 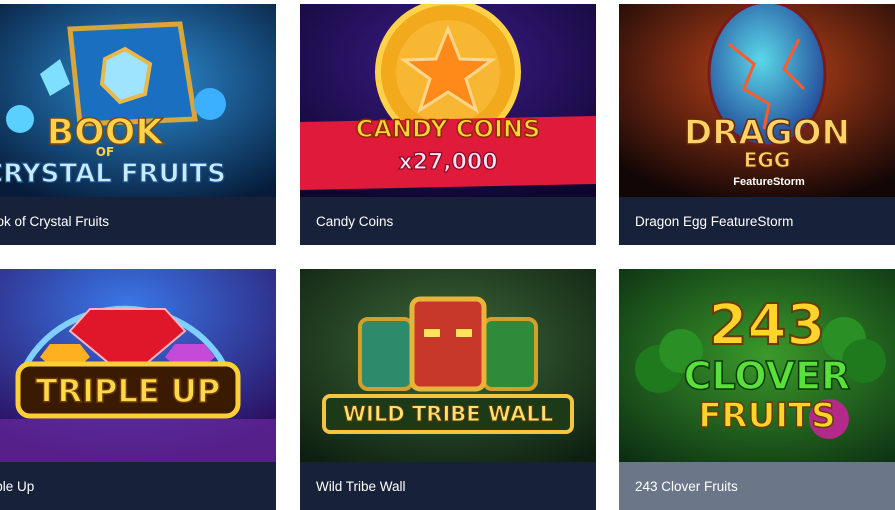 What do you see at coordinates (769, 182) in the screenshot?
I see `svg-text: FeatureStorm` at bounding box center [769, 182].